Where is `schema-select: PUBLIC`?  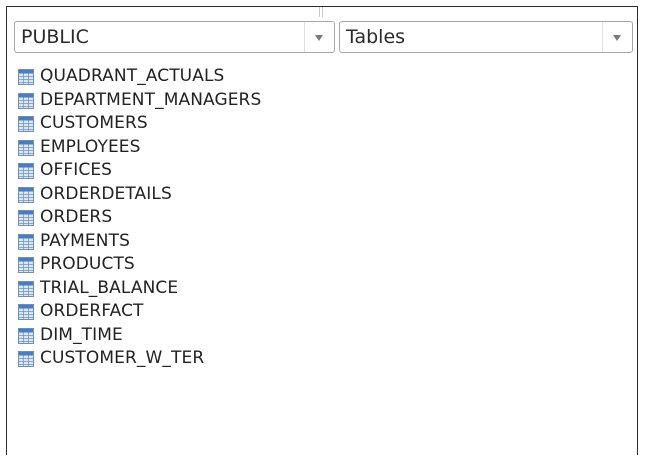 schema-select: PUBLIC is located at coordinates (174, 37).